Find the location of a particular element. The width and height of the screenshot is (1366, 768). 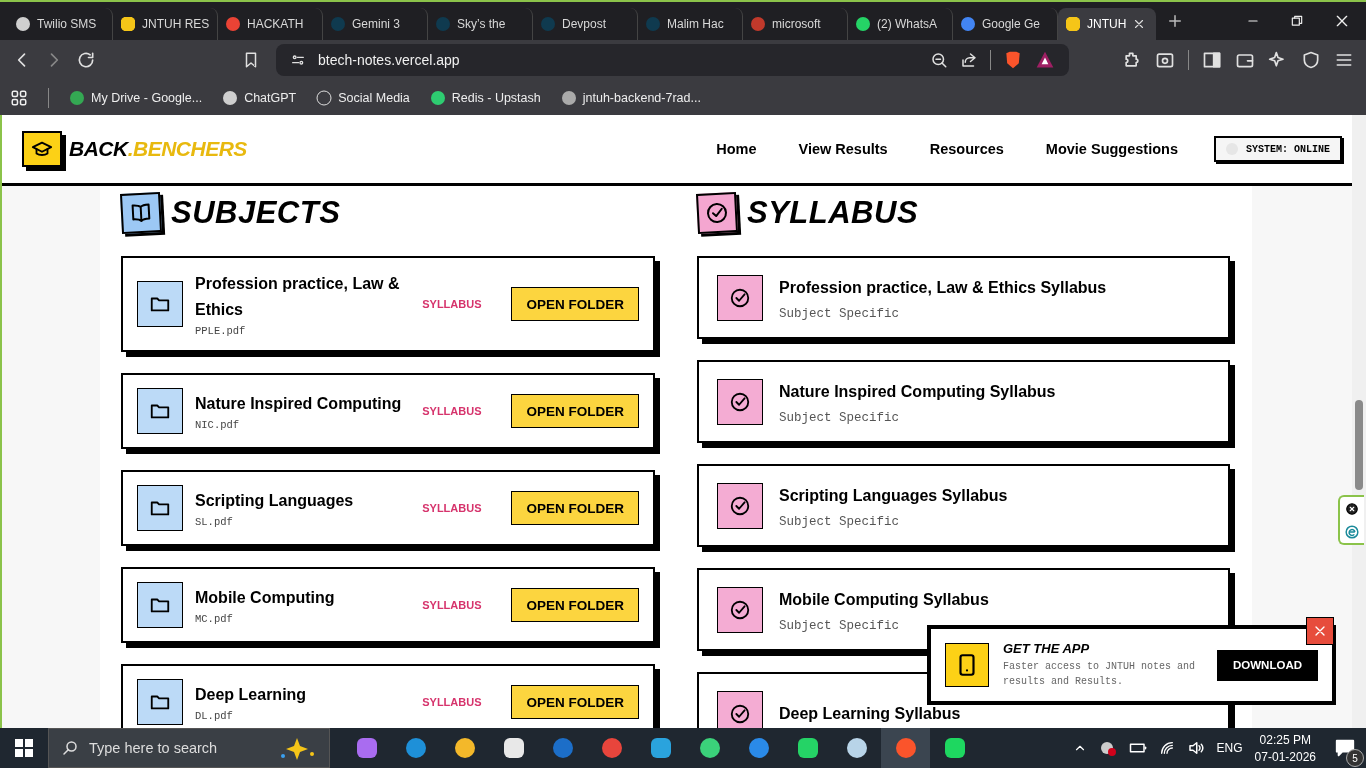

status-badge: SYSTEM: ONLINE is located at coordinates (1278, 149).